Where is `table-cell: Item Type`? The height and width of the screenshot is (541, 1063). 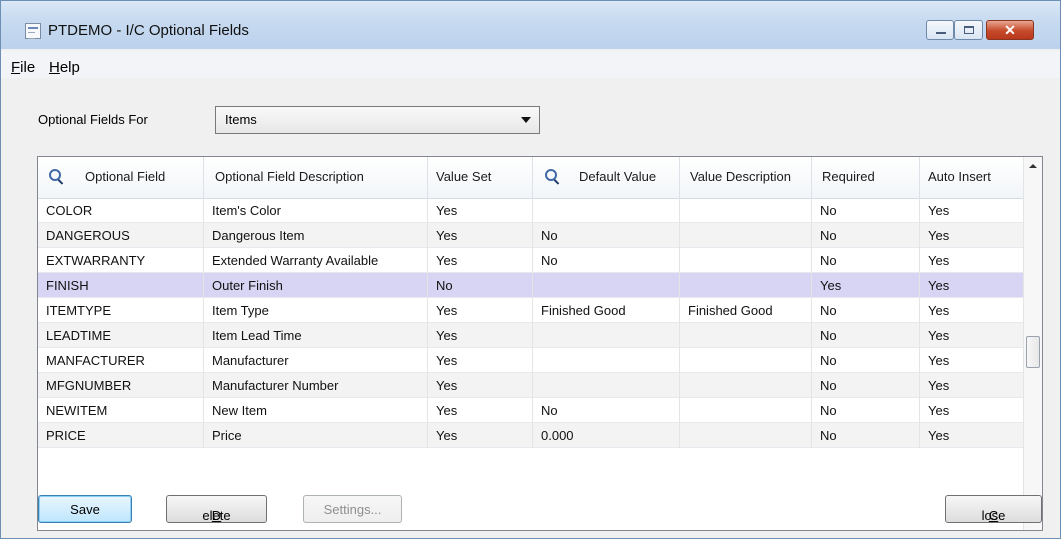 table-cell: Item Type is located at coordinates (316, 310).